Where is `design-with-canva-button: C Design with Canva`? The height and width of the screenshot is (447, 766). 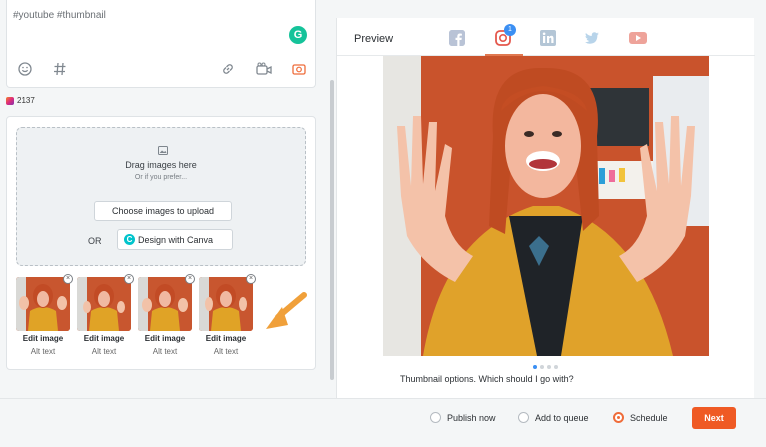 design-with-canva-button: C Design with Canva is located at coordinates (175, 239).